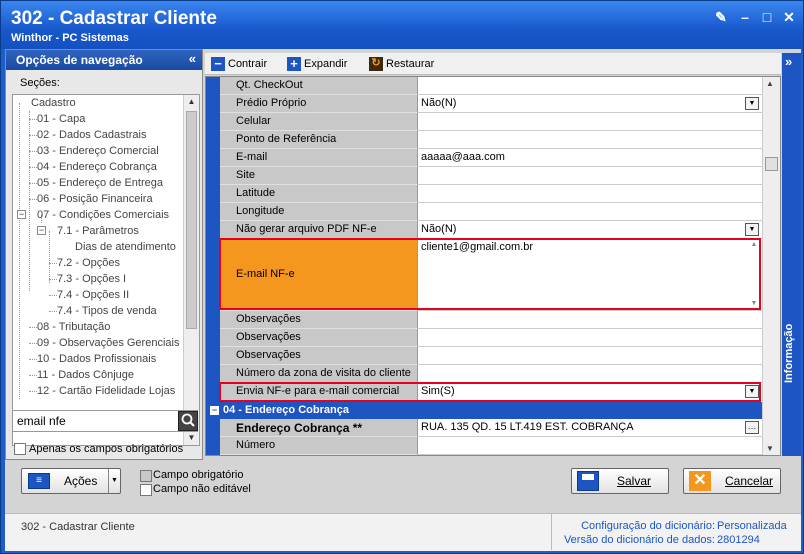  Describe the element at coordinates (767, 17) in the screenshot. I see `maximize-button: □` at that location.